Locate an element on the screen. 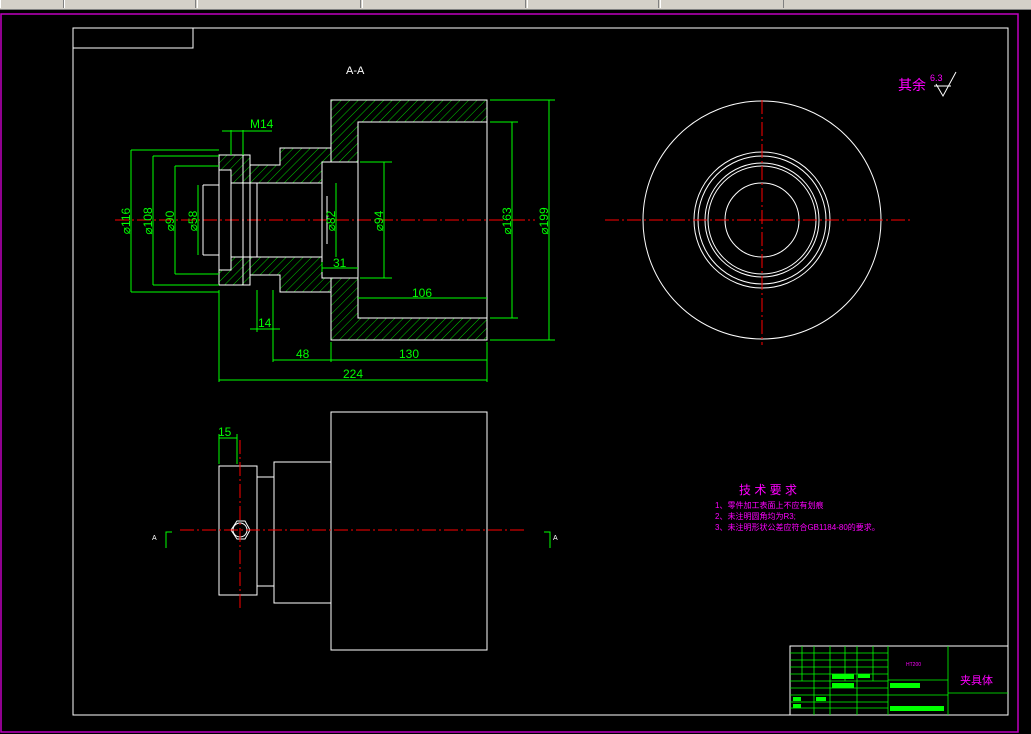 This screenshot has height=734, width=1031. dim-d58: ⌀58 is located at coordinates (193, 220).